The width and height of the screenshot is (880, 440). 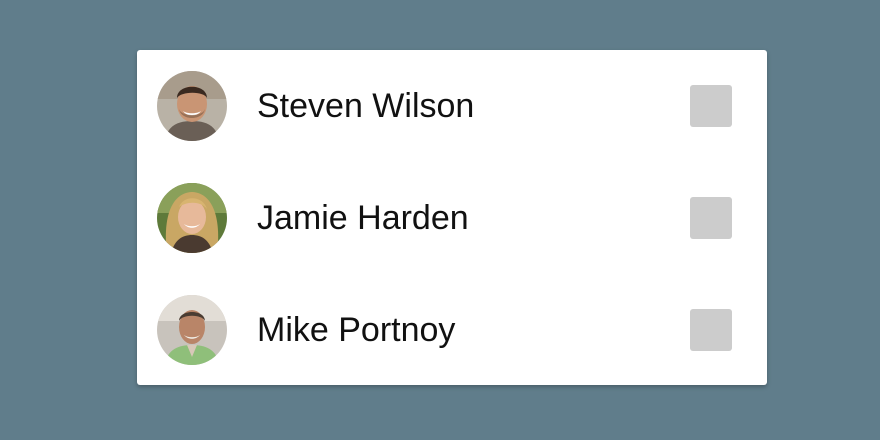 What do you see at coordinates (366, 106) in the screenshot?
I see `contact-name: Steven Wilson` at bounding box center [366, 106].